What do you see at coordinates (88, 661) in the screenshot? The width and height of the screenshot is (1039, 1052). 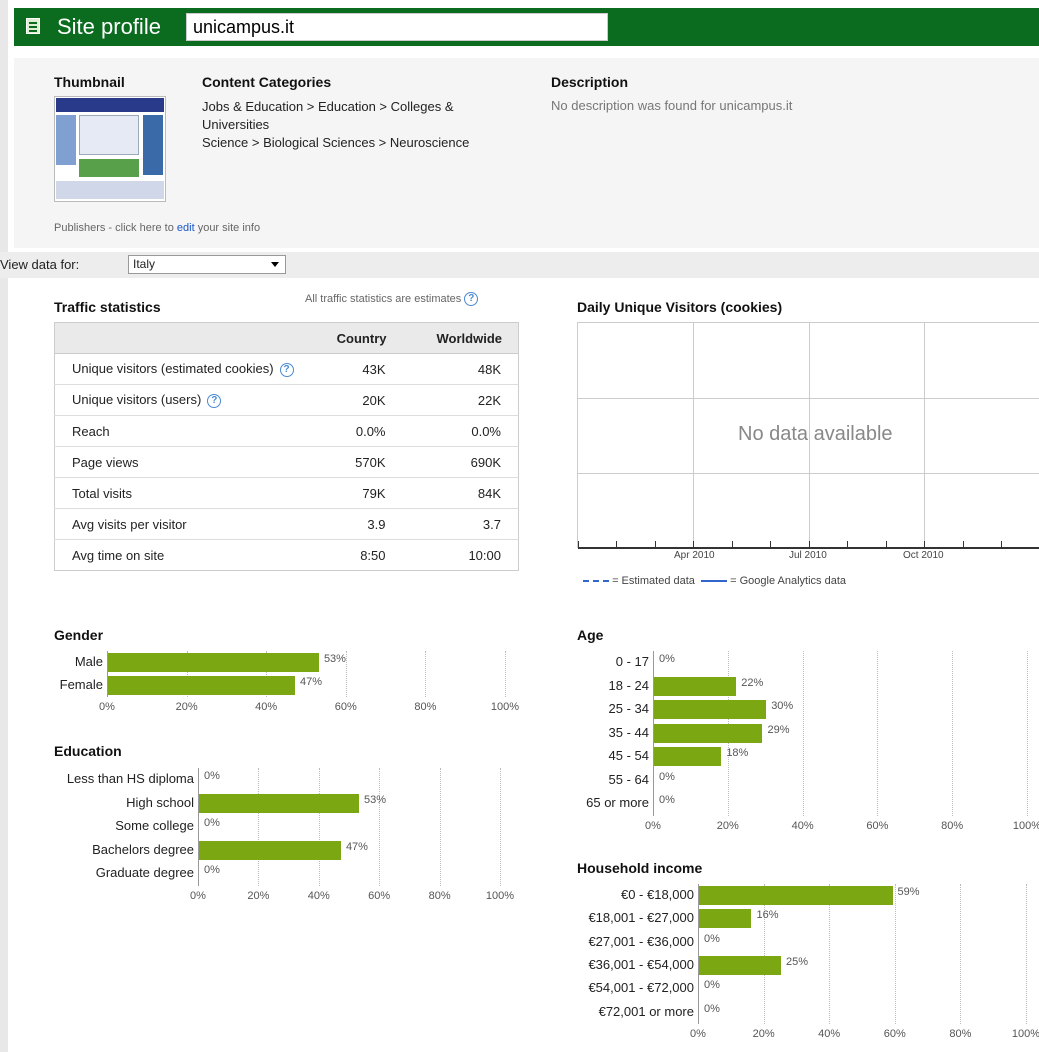 I see `category-label: Male` at bounding box center [88, 661].